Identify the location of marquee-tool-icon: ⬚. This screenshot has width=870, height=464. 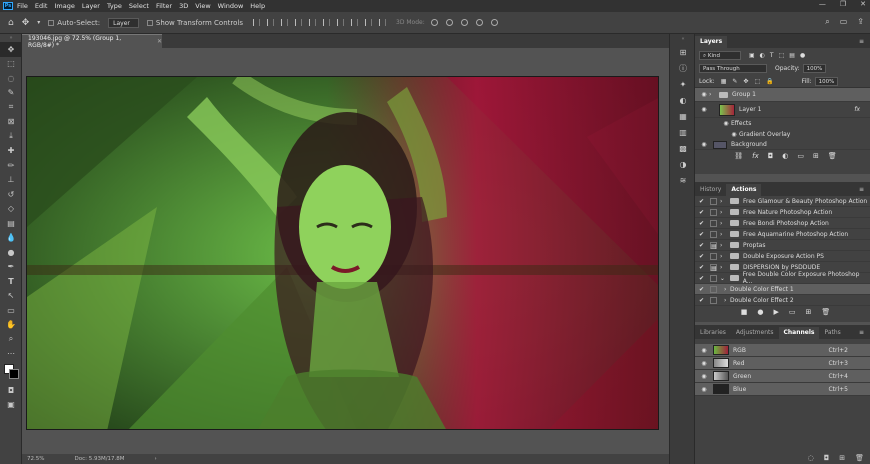
(11, 64).